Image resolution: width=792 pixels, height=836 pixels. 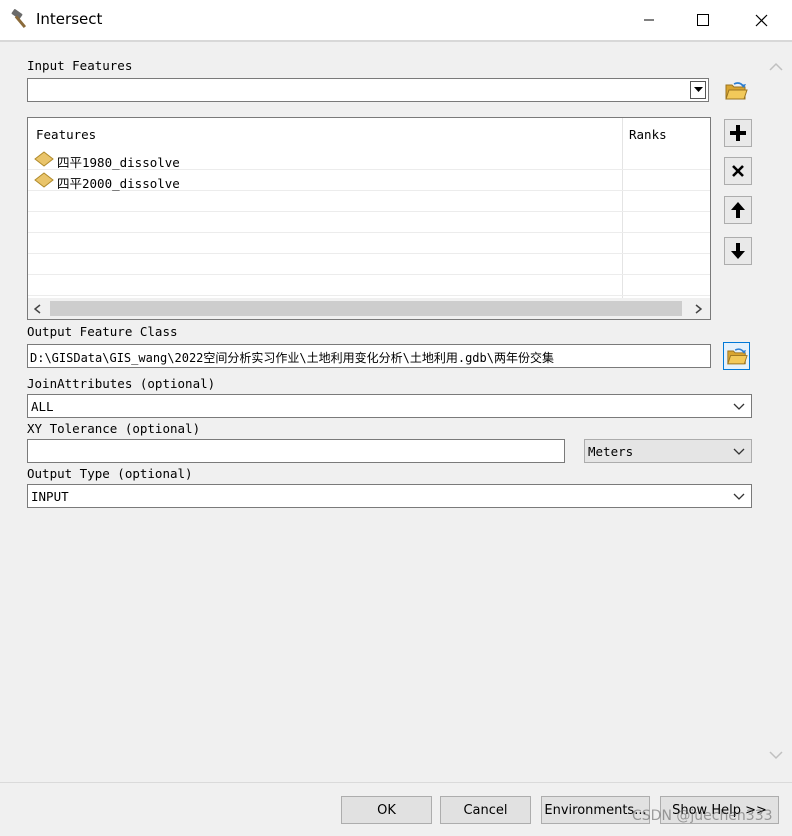 I want to click on maximize-button, so click(x=703, y=20).